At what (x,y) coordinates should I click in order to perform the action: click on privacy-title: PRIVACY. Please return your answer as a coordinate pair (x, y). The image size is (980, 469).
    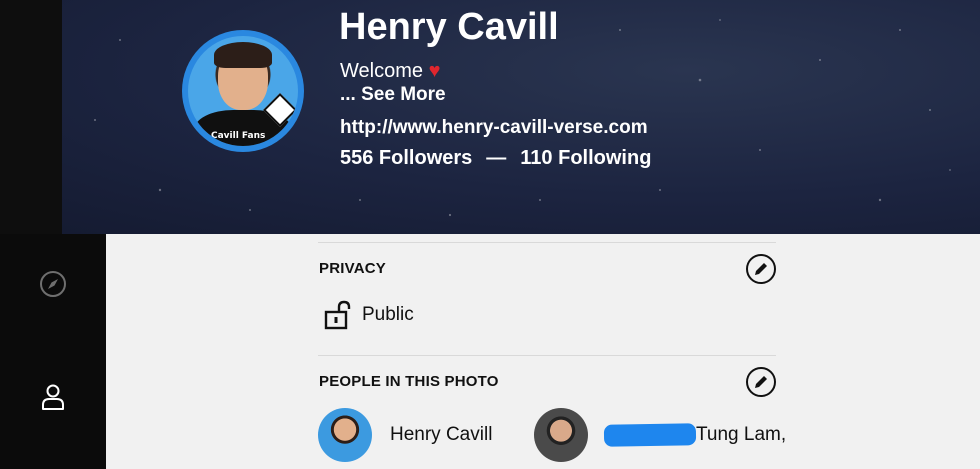
    Looking at the image, I should click on (352, 268).